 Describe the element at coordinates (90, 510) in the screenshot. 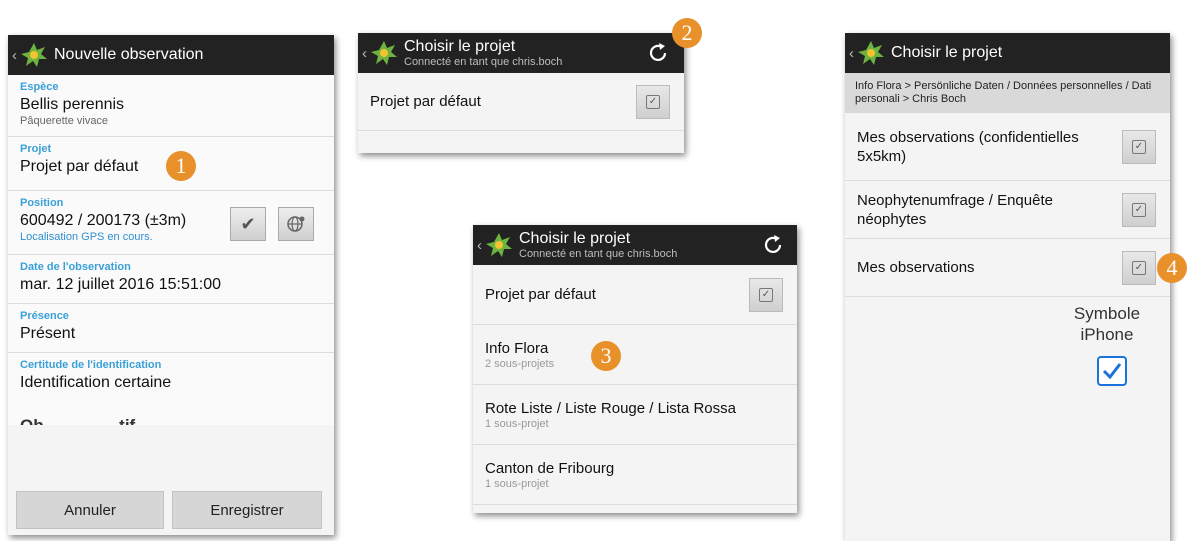

I see `cancel-button: Annuler` at that location.